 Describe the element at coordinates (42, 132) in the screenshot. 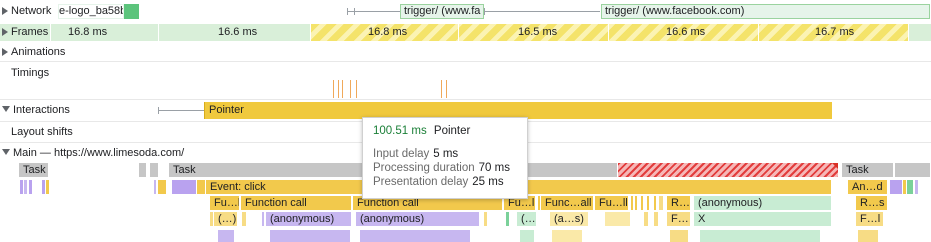

I see `layout-shifts-track-label: Layout shifts` at that location.